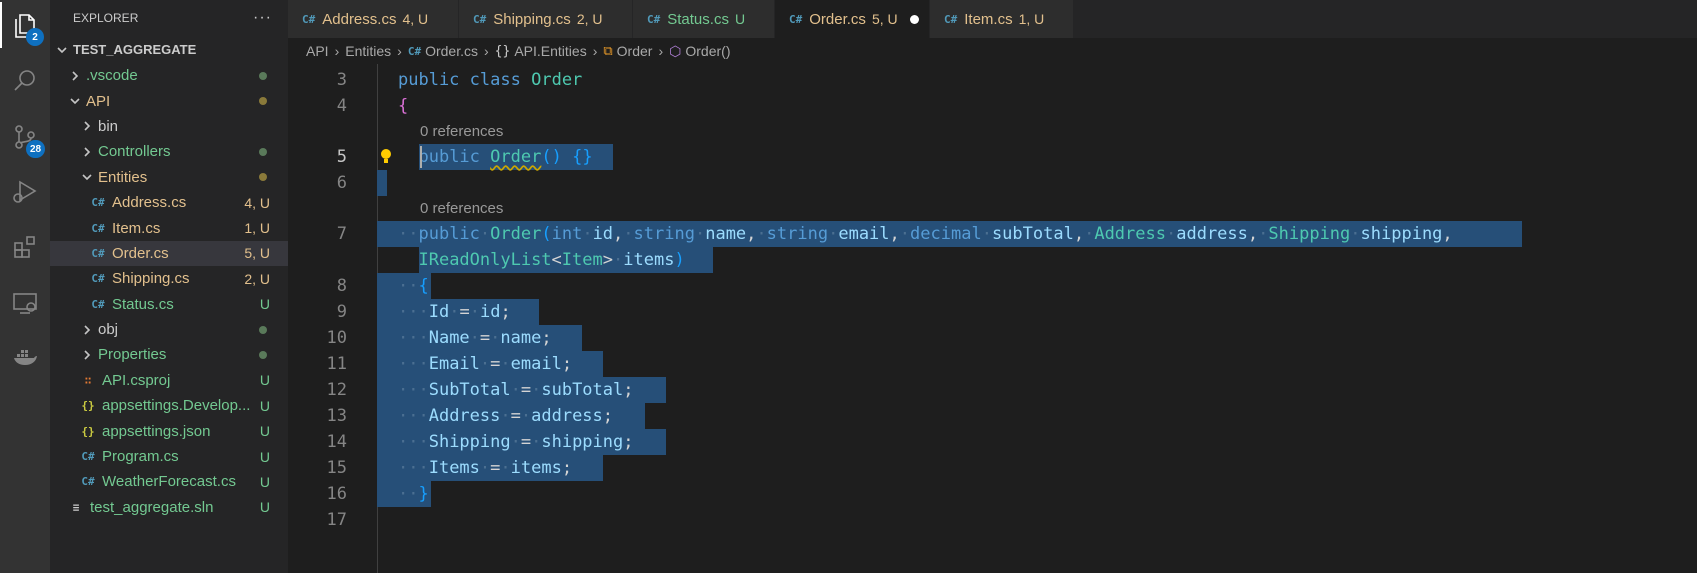  Describe the element at coordinates (169, 481) in the screenshot. I see `tree-item: C# WeatherForecast.cs U` at that location.